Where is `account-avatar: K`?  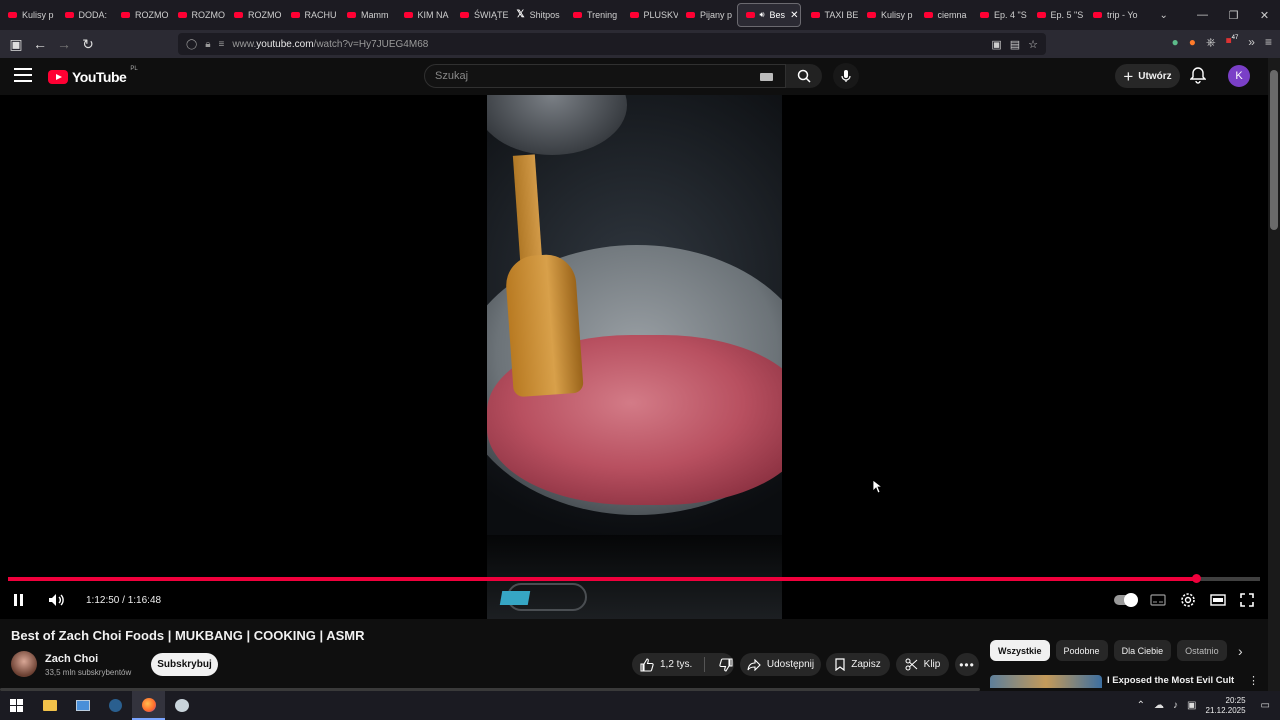
account-avatar: K is located at coordinates (1239, 76).